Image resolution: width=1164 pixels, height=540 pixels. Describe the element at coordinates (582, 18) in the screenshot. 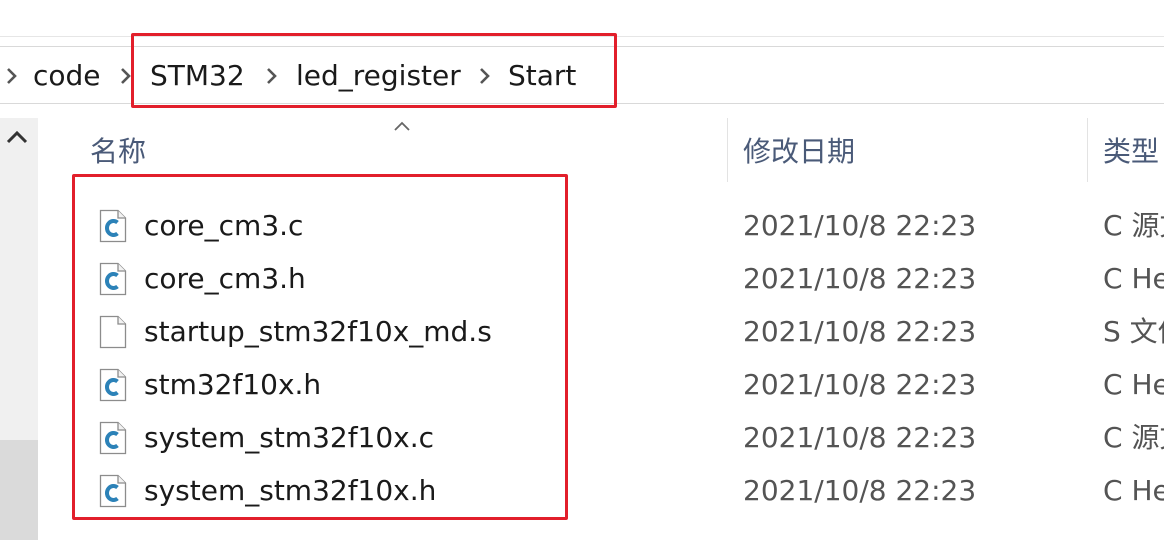

I see `toolbar-area` at that location.